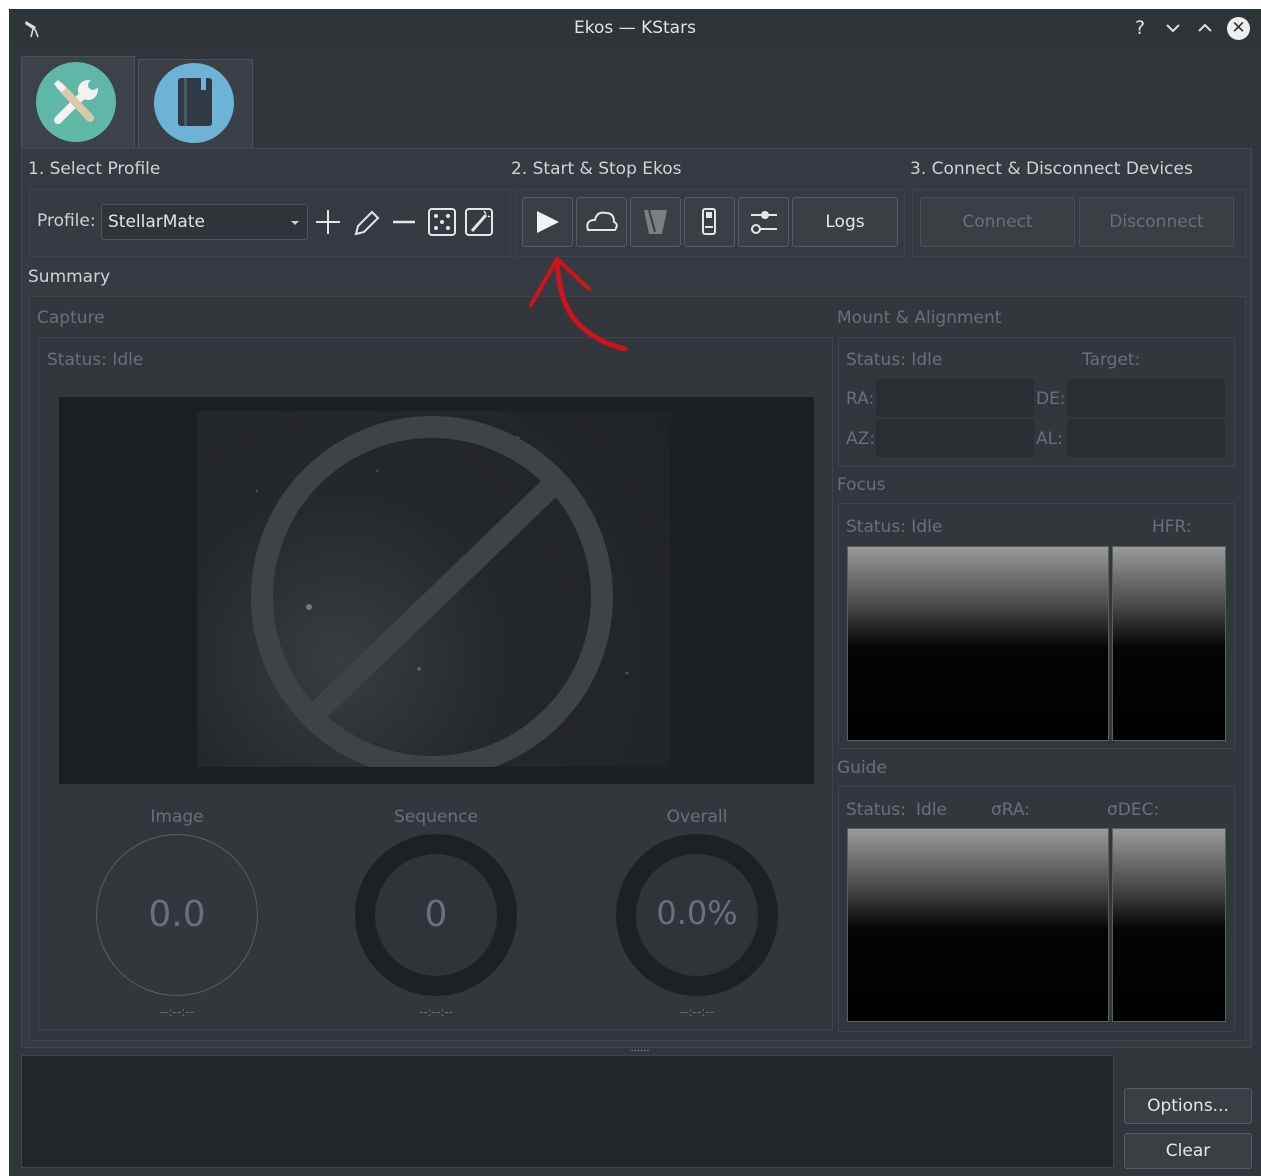 This screenshot has width=1261, height=1176. I want to click on annotation-arrow-icon, so click(578, 304).